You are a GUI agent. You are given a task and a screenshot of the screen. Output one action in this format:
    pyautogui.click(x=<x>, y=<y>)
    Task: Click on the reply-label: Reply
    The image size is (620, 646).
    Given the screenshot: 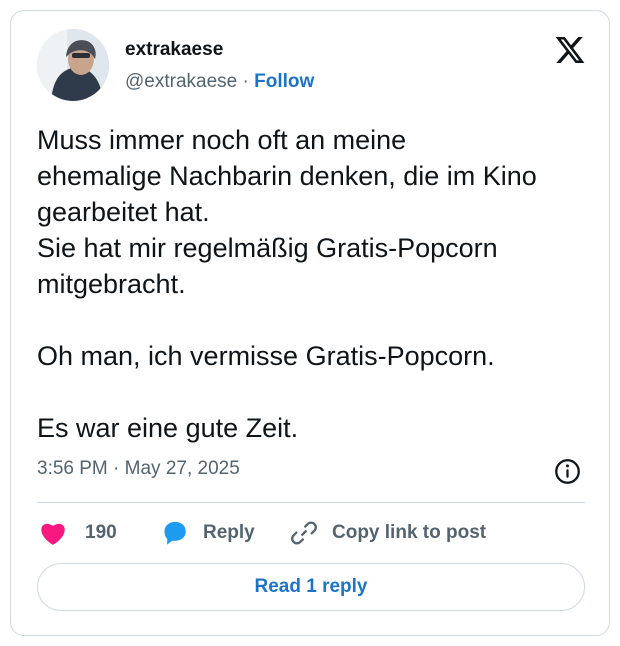 What is the action you would take?
    pyautogui.click(x=229, y=532)
    